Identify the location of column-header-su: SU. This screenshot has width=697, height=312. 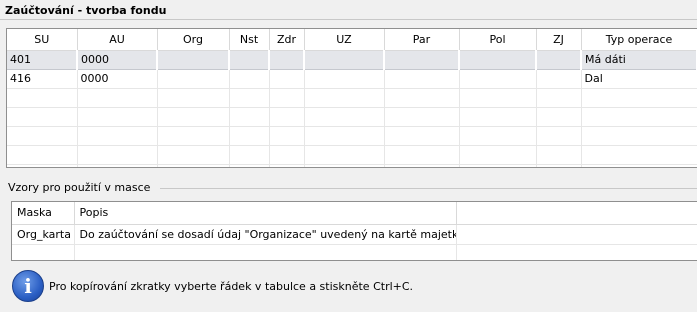
(42, 40).